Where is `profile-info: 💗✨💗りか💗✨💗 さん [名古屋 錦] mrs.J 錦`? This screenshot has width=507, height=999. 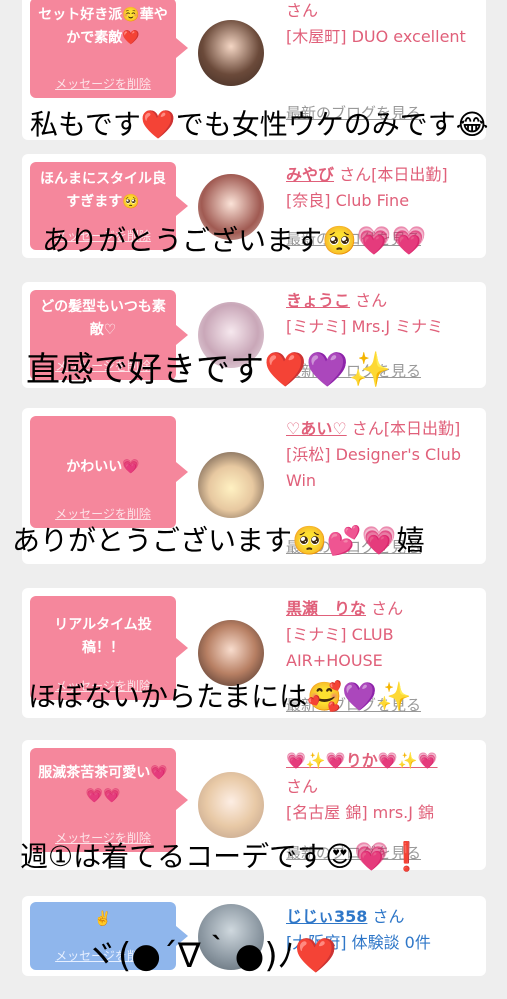 profile-info: 💗✨💗りか💗✨💗 さん [名古屋 錦] mrs.J 錦 is located at coordinates (384, 787).